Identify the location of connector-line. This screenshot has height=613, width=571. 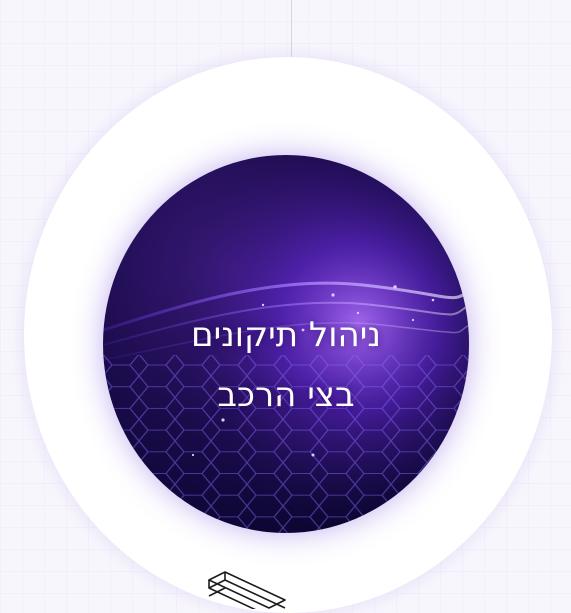
(291, 30).